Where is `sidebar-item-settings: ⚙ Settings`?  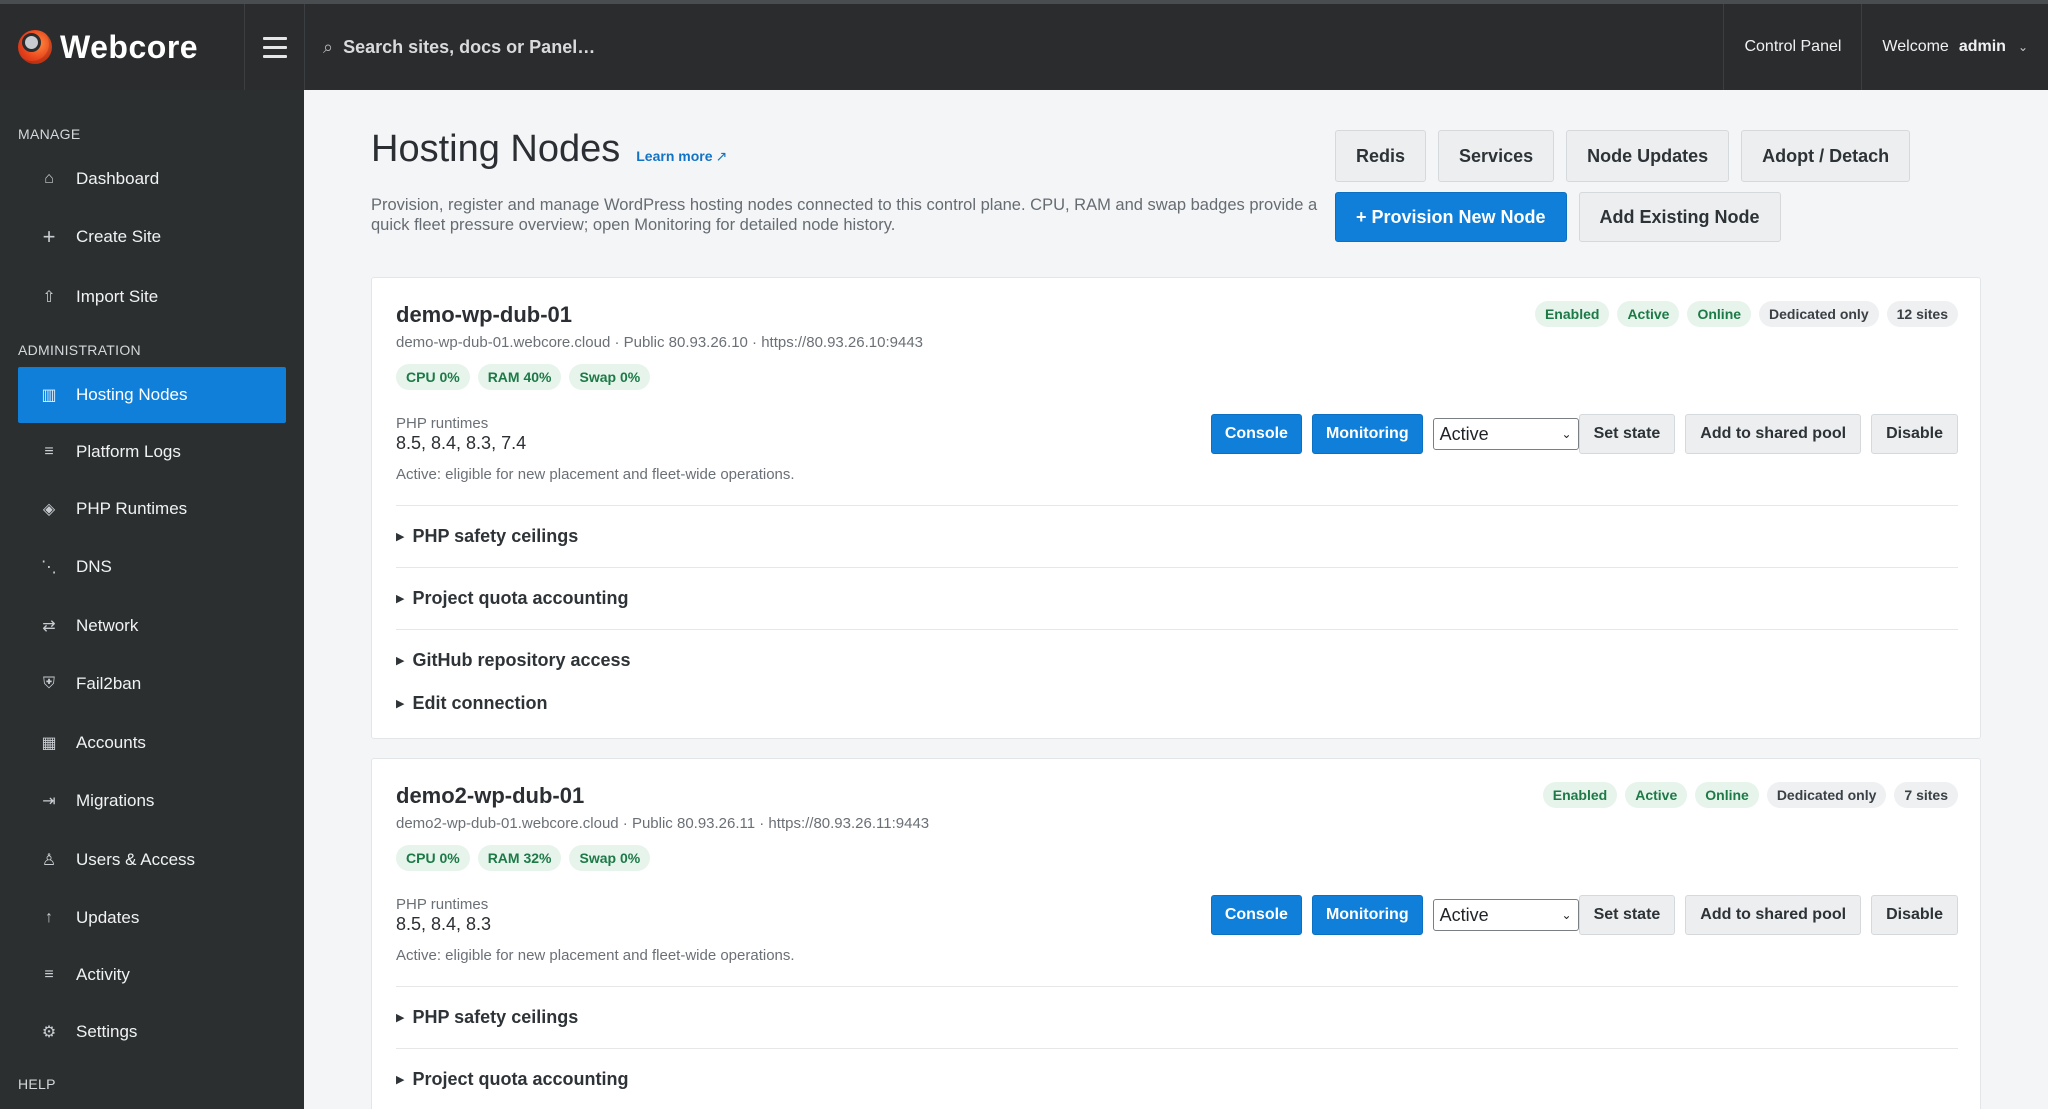
sidebar-item-settings: ⚙ Settings is located at coordinates (152, 1032).